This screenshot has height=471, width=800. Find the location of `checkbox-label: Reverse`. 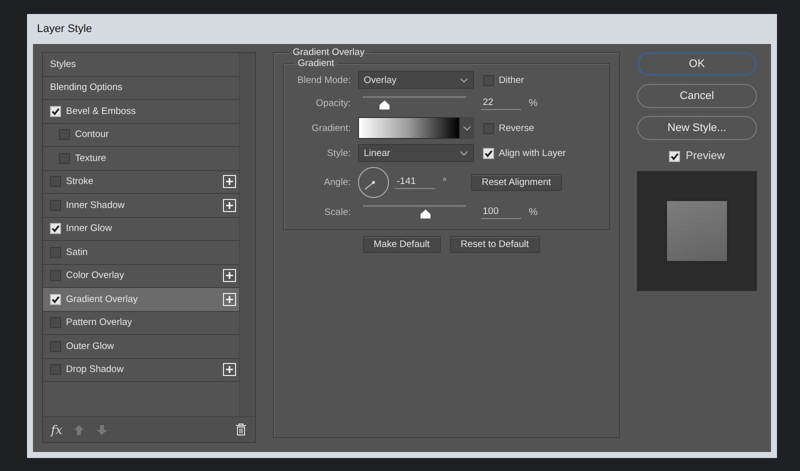

checkbox-label: Reverse is located at coordinates (516, 128).